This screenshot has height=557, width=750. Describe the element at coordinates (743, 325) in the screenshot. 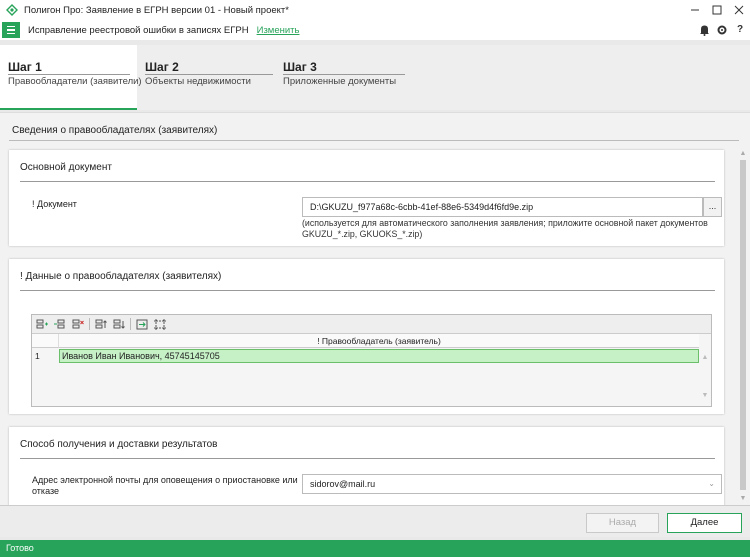

I see `scrollbar-thumb` at that location.